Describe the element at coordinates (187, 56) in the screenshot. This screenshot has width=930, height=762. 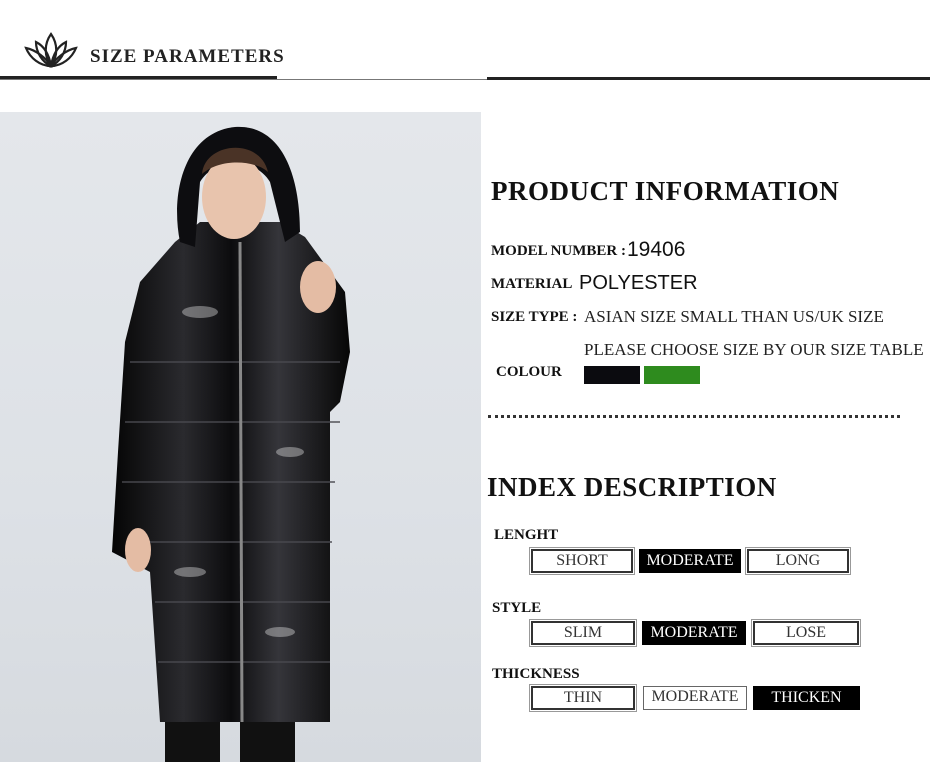
I see `section-header-title: SIZE PARAMETERS` at that location.